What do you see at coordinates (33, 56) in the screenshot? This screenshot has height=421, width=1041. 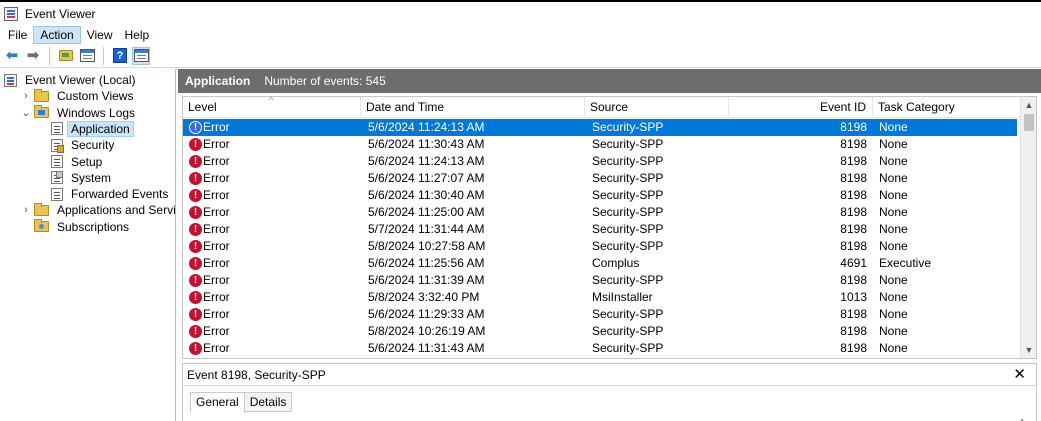 I see `forward-button: ➡` at bounding box center [33, 56].